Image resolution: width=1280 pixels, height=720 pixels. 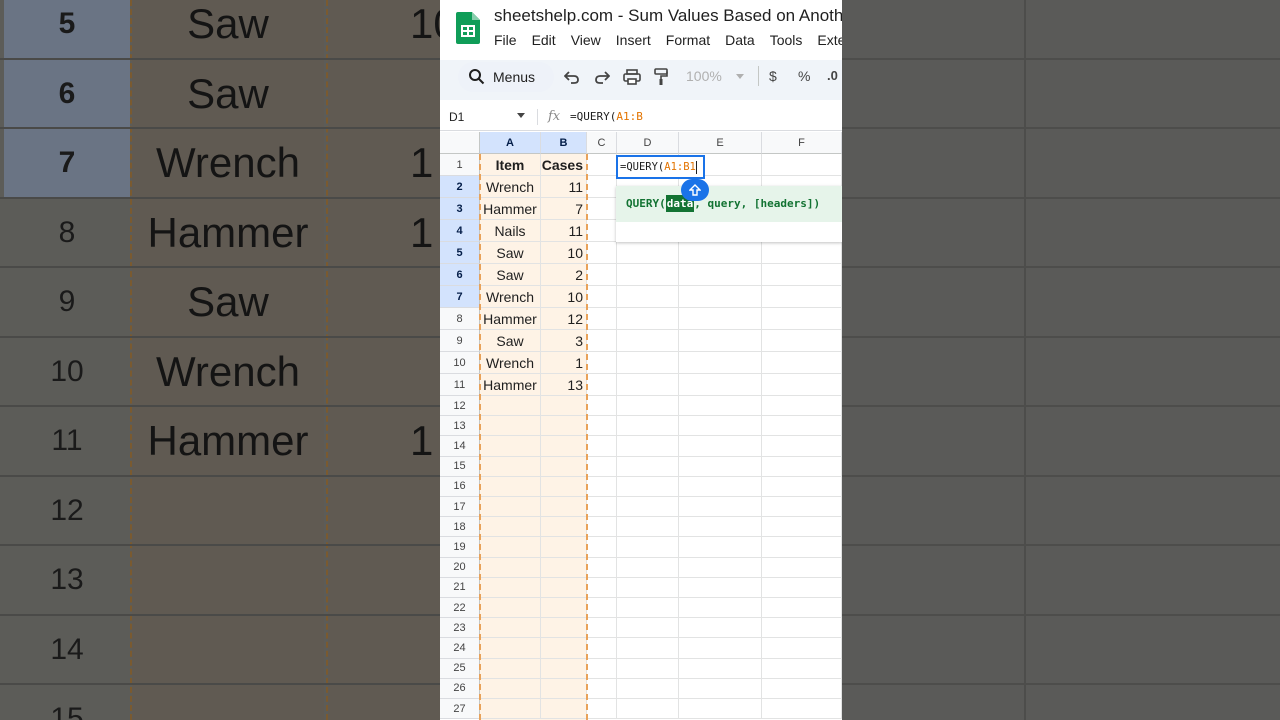 What do you see at coordinates (460, 341) in the screenshot?
I see `row-header: 9` at bounding box center [460, 341].